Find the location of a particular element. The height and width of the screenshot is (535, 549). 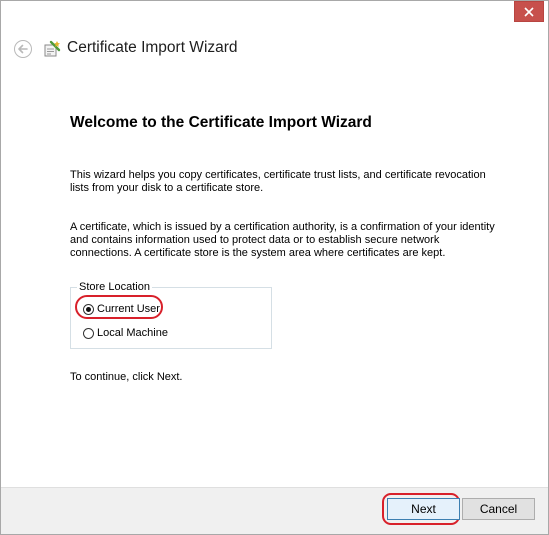

radio-local-machine: Local Machine is located at coordinates (125, 333).